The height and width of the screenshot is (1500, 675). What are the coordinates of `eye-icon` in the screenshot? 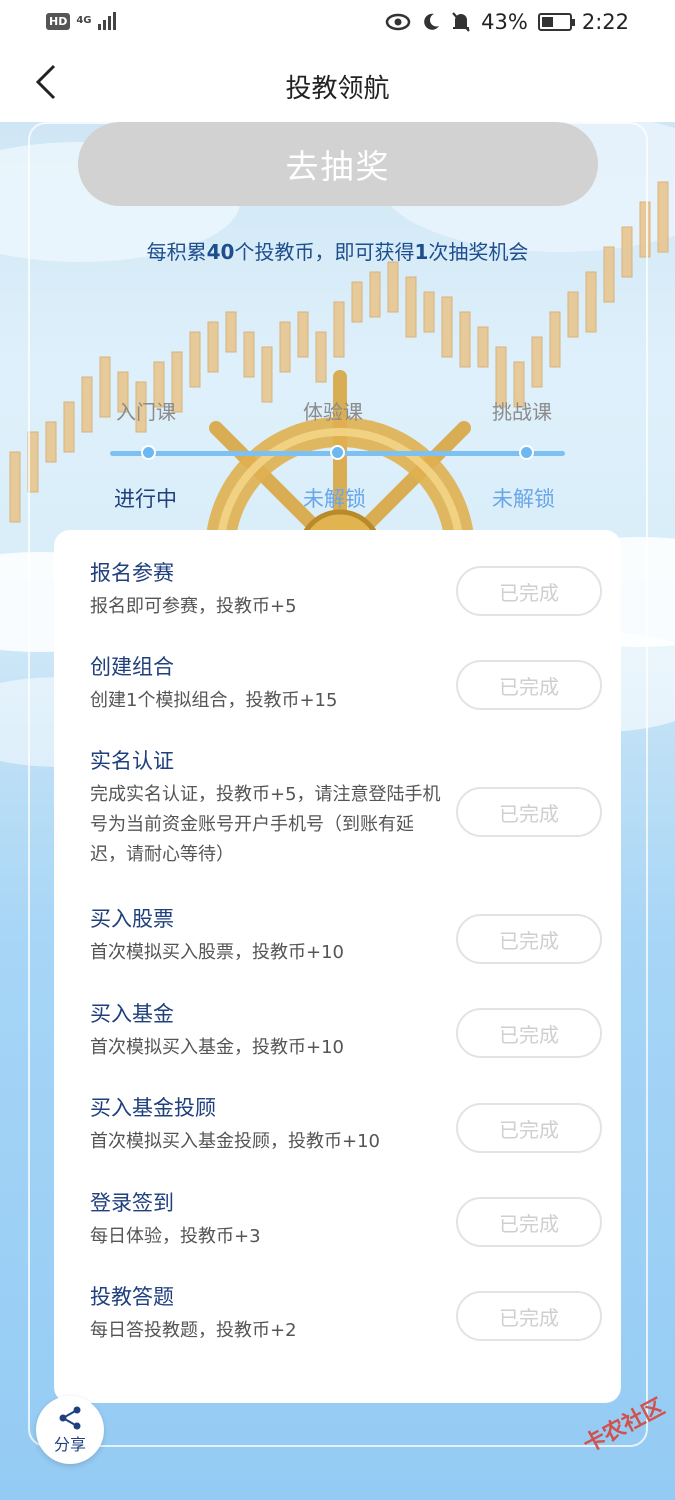 It's located at (398, 22).